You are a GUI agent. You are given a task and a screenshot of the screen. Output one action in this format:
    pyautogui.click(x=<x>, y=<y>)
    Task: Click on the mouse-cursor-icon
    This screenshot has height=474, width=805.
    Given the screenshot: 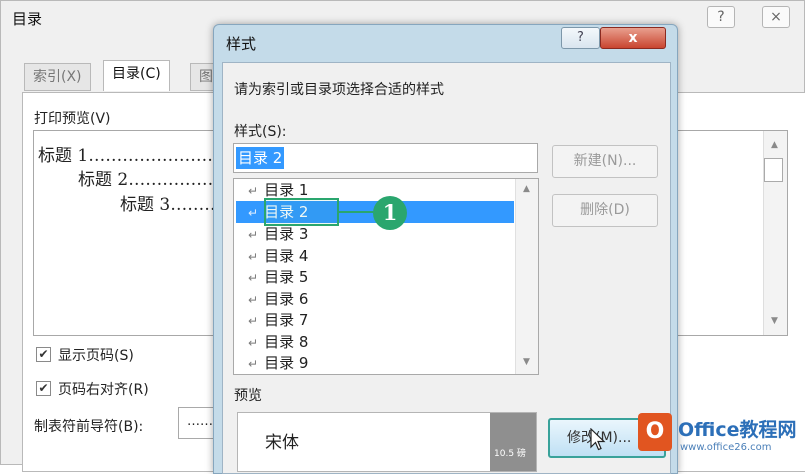 What is the action you would take?
    pyautogui.click(x=598, y=439)
    